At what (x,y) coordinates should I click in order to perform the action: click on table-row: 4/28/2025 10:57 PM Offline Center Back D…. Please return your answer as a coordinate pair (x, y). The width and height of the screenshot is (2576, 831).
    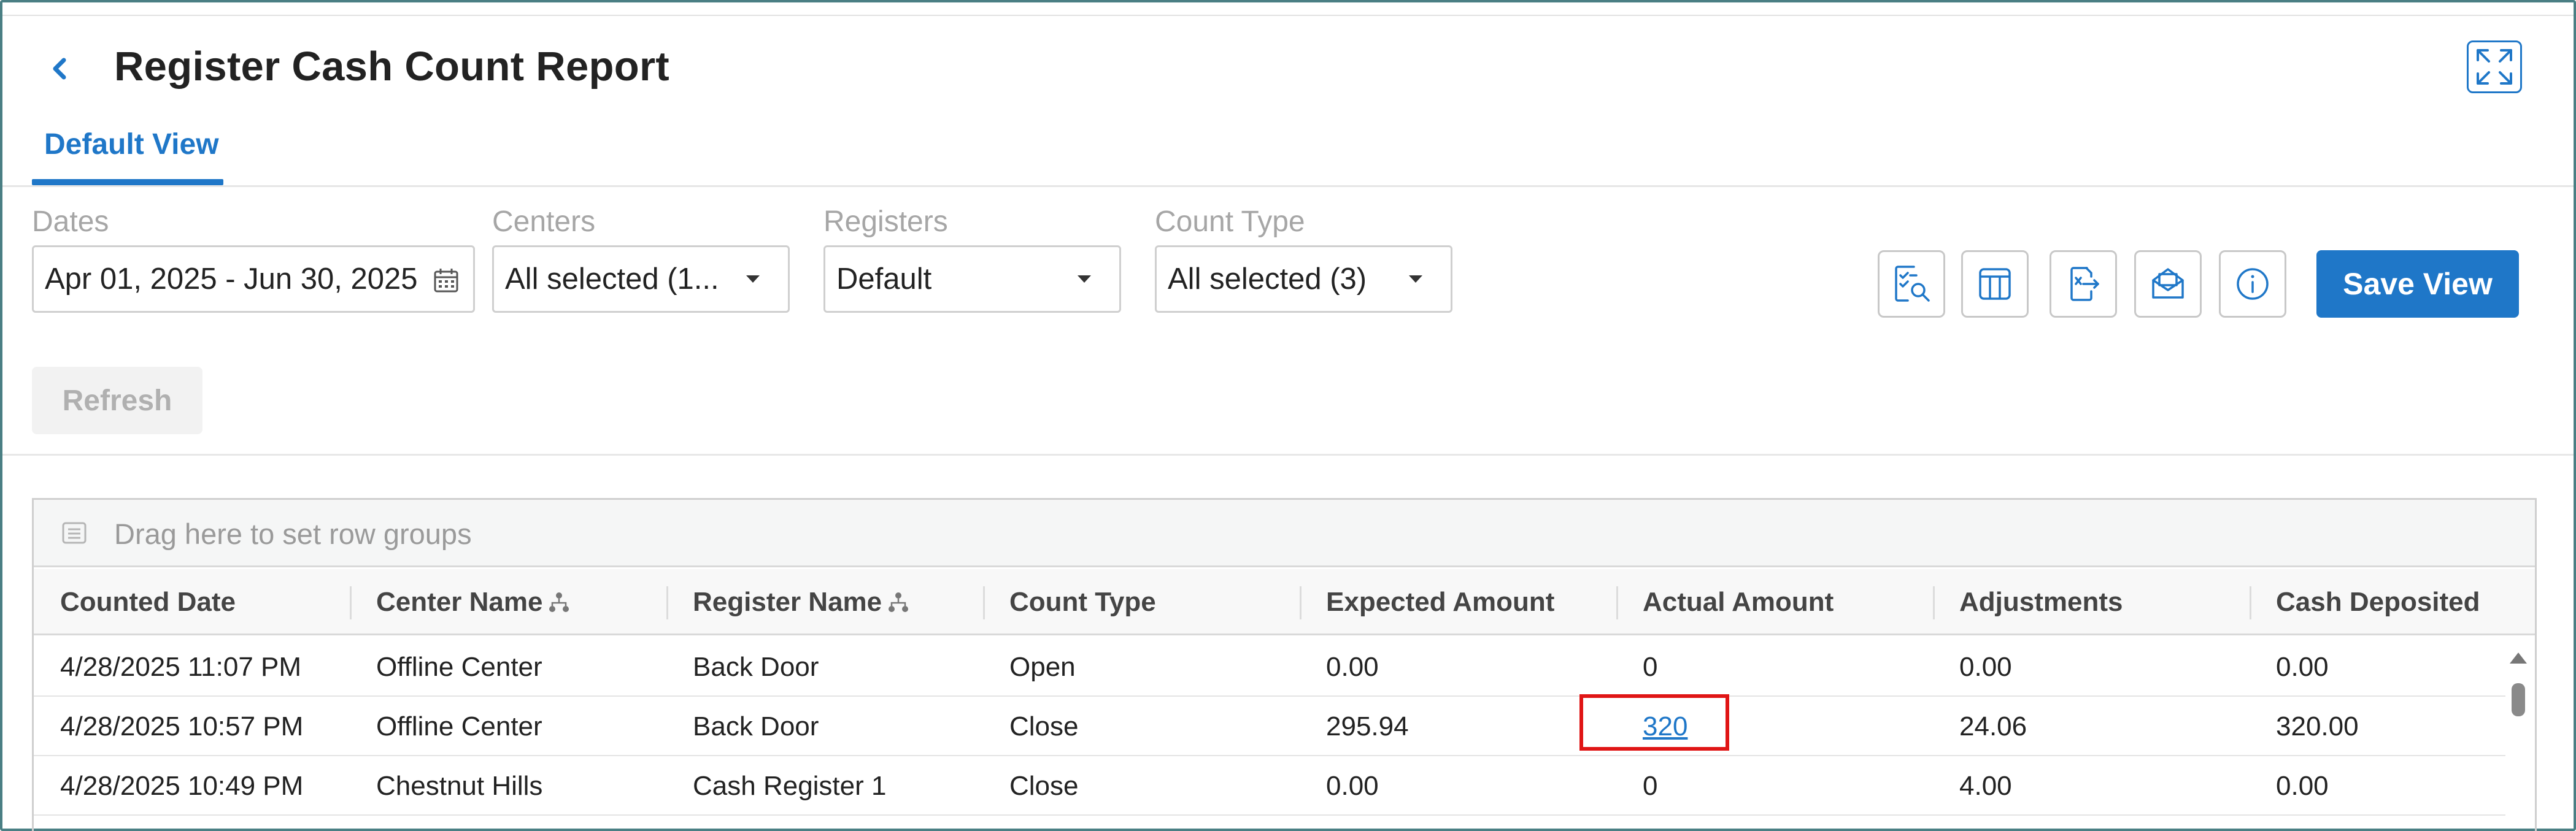
    Looking at the image, I should click on (1269, 726).